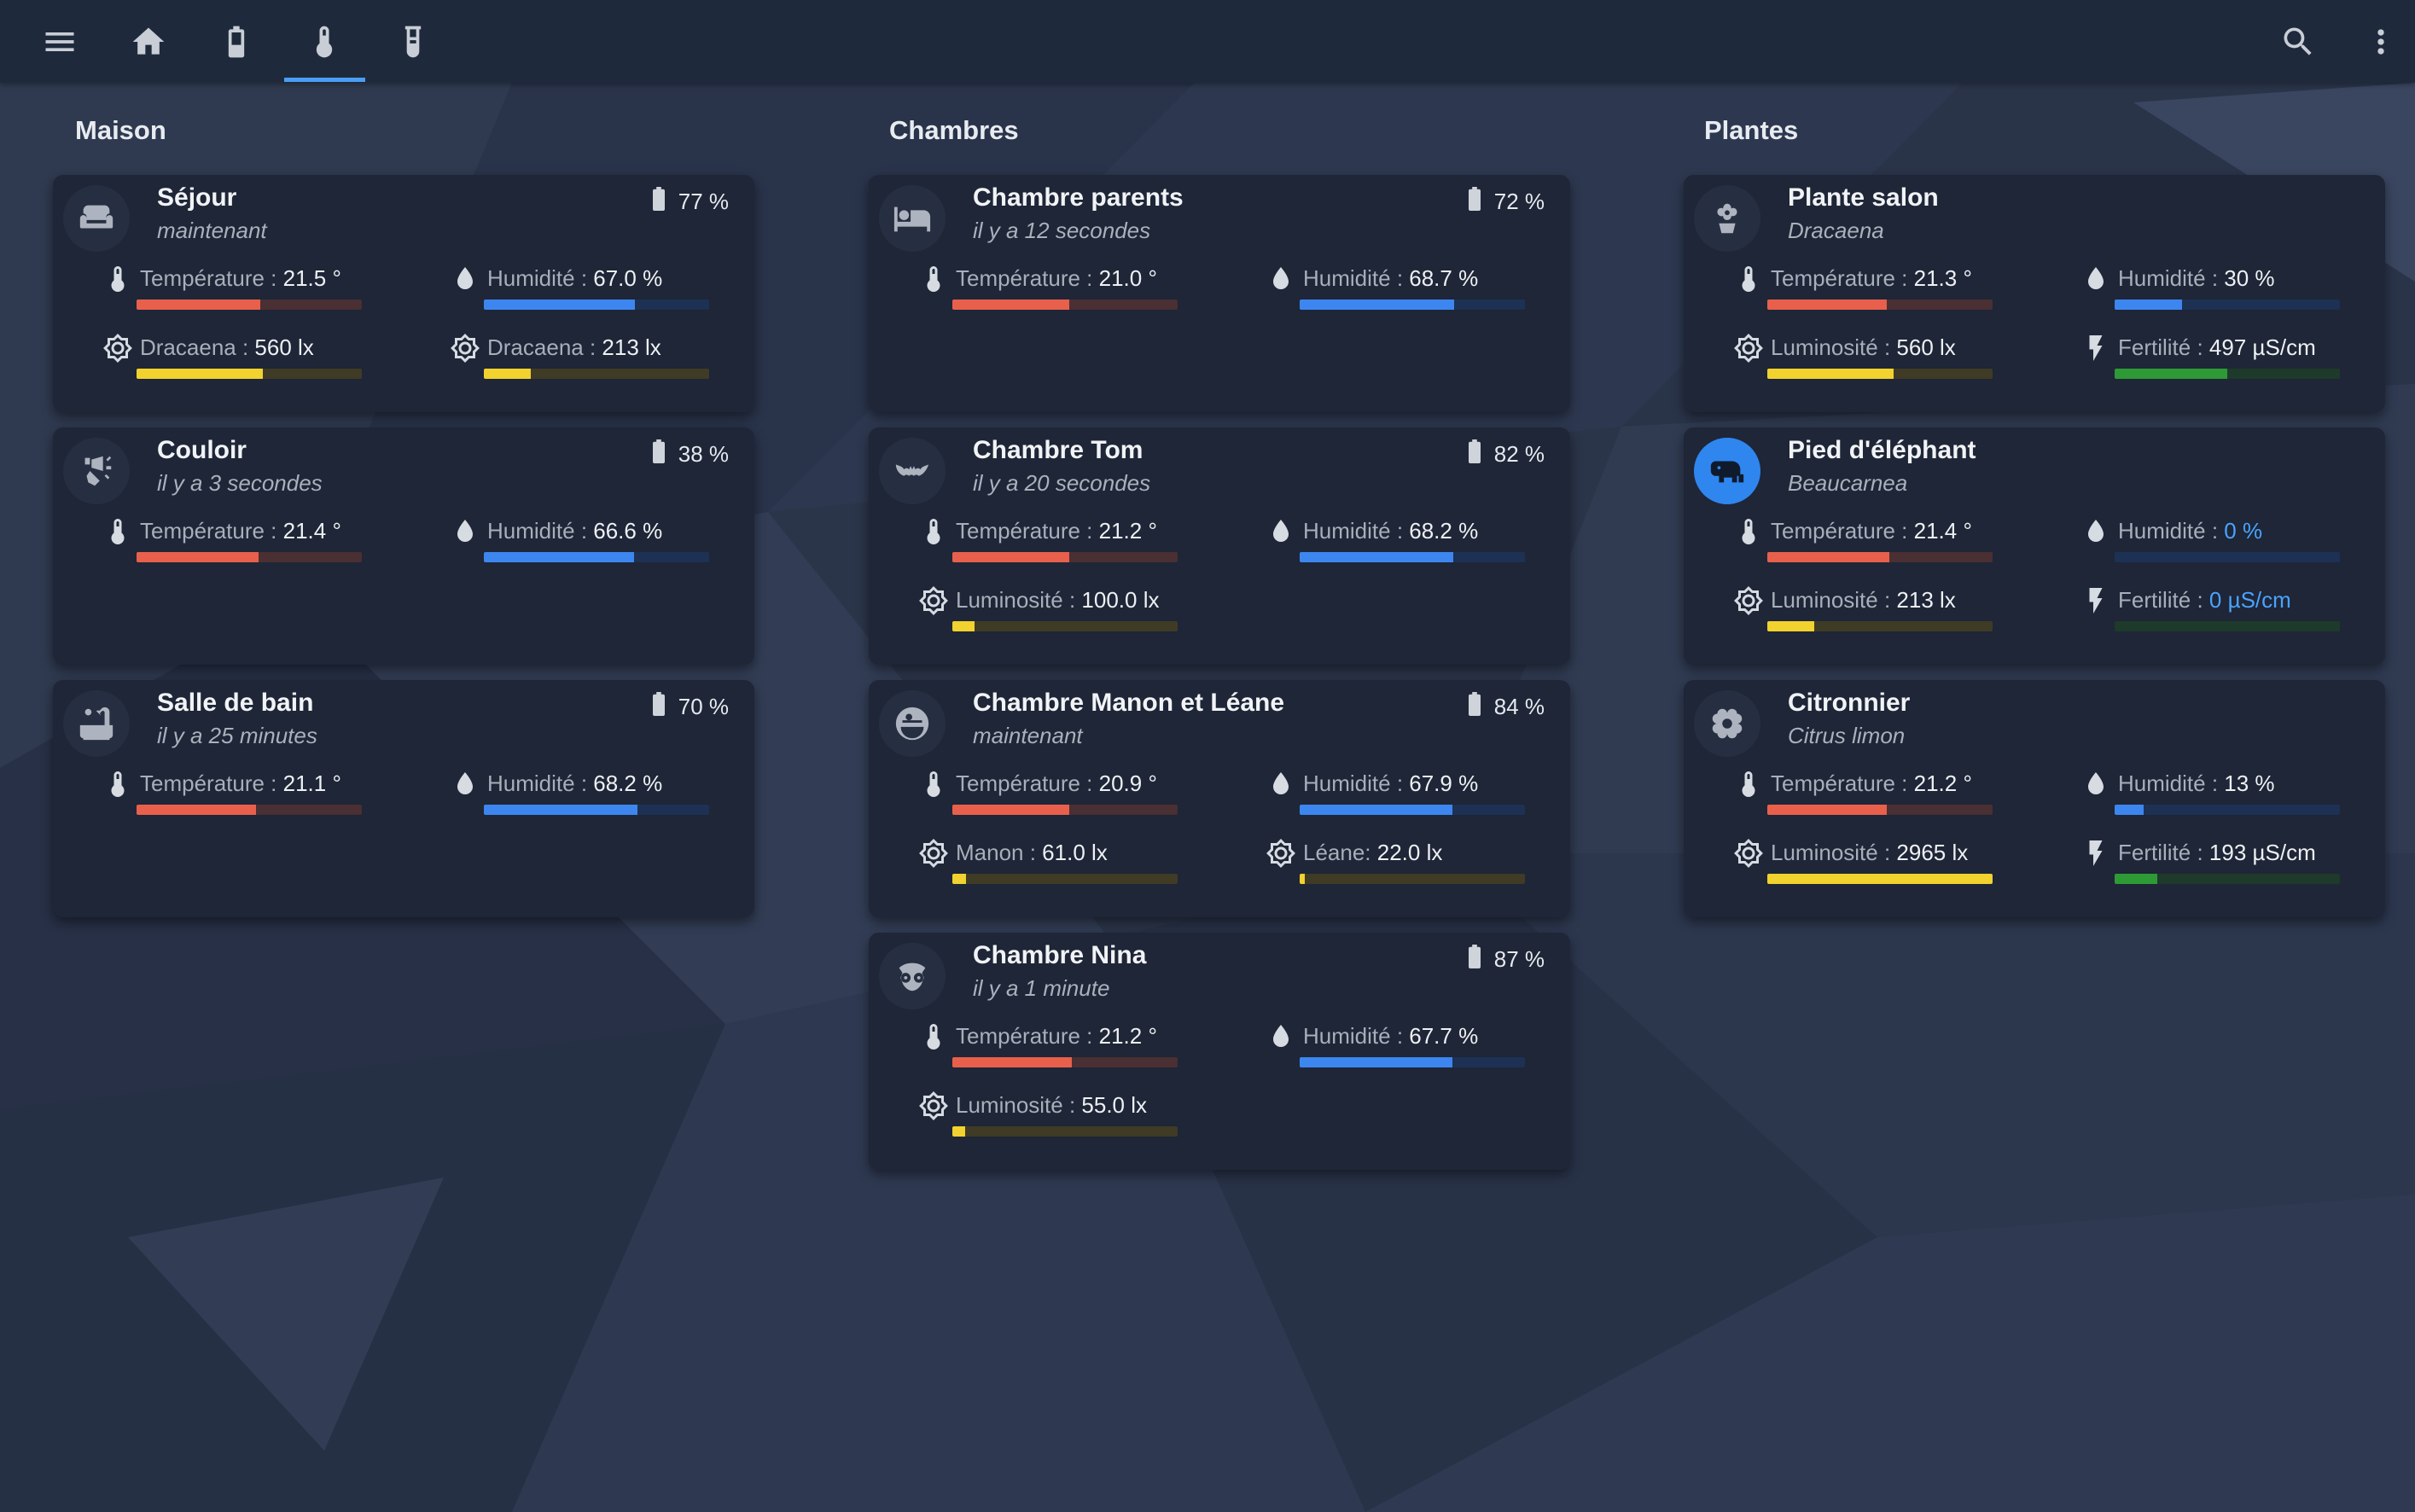 This screenshot has width=2415, height=1512. Describe the element at coordinates (1942, 278) in the screenshot. I see `metric-value: 21.3 °` at that location.